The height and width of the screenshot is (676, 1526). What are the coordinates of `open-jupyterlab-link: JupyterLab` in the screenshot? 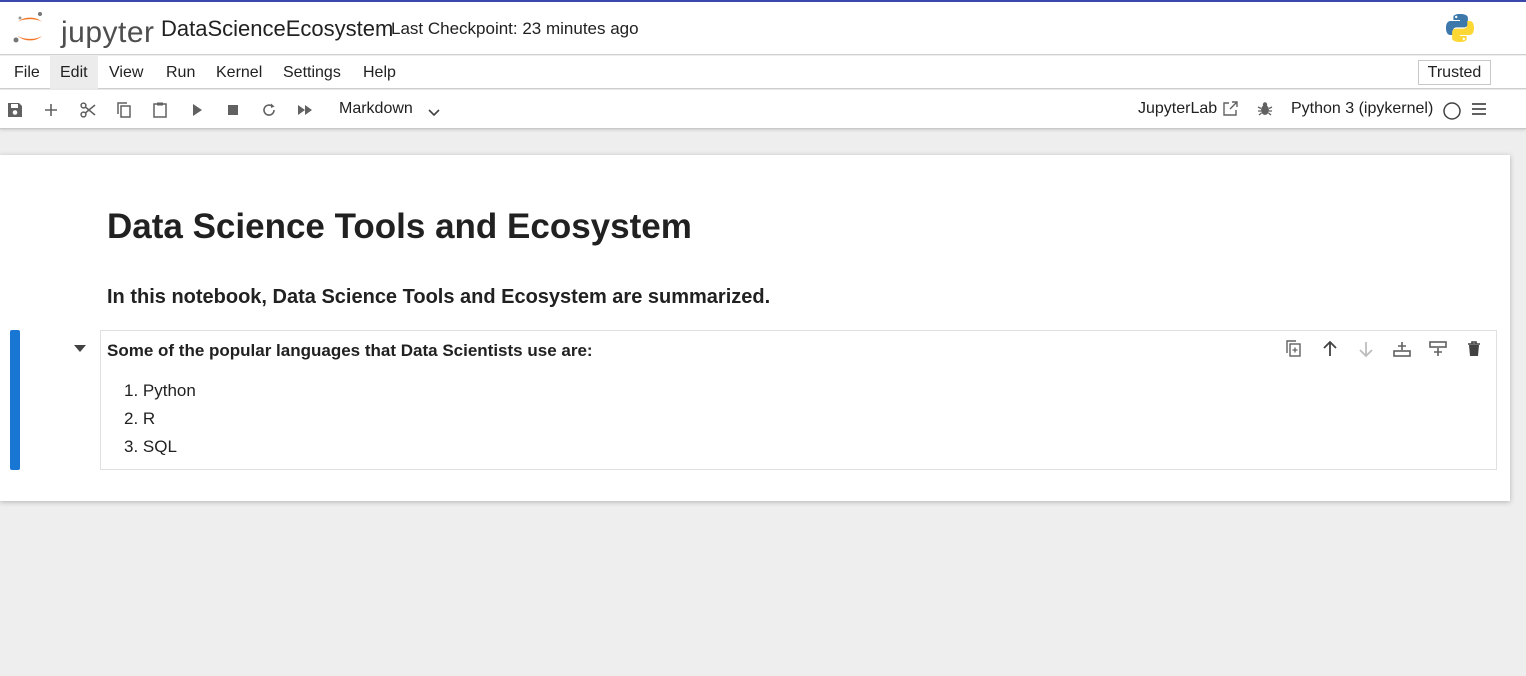 It's located at (1177, 109).